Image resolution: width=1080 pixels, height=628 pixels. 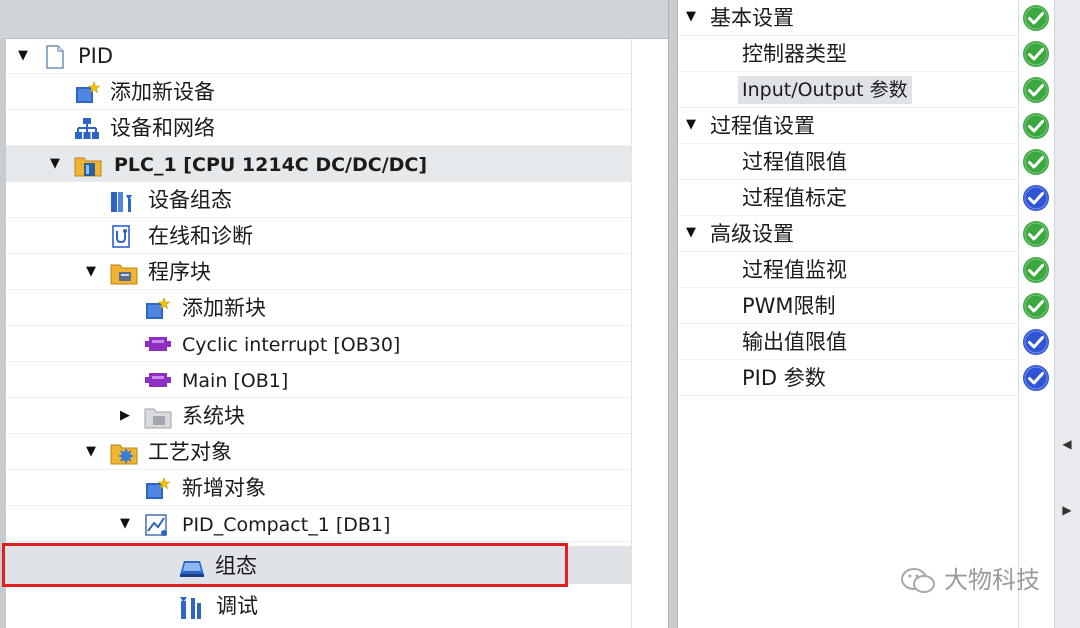 I want to click on nav-input-output-parameters: Input/Output 参数, so click(x=848, y=90).